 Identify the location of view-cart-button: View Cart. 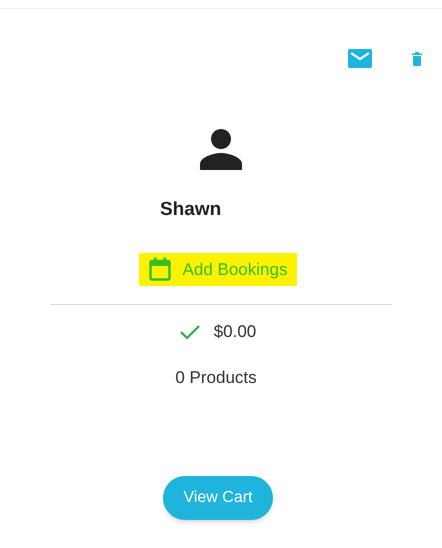
(218, 498).